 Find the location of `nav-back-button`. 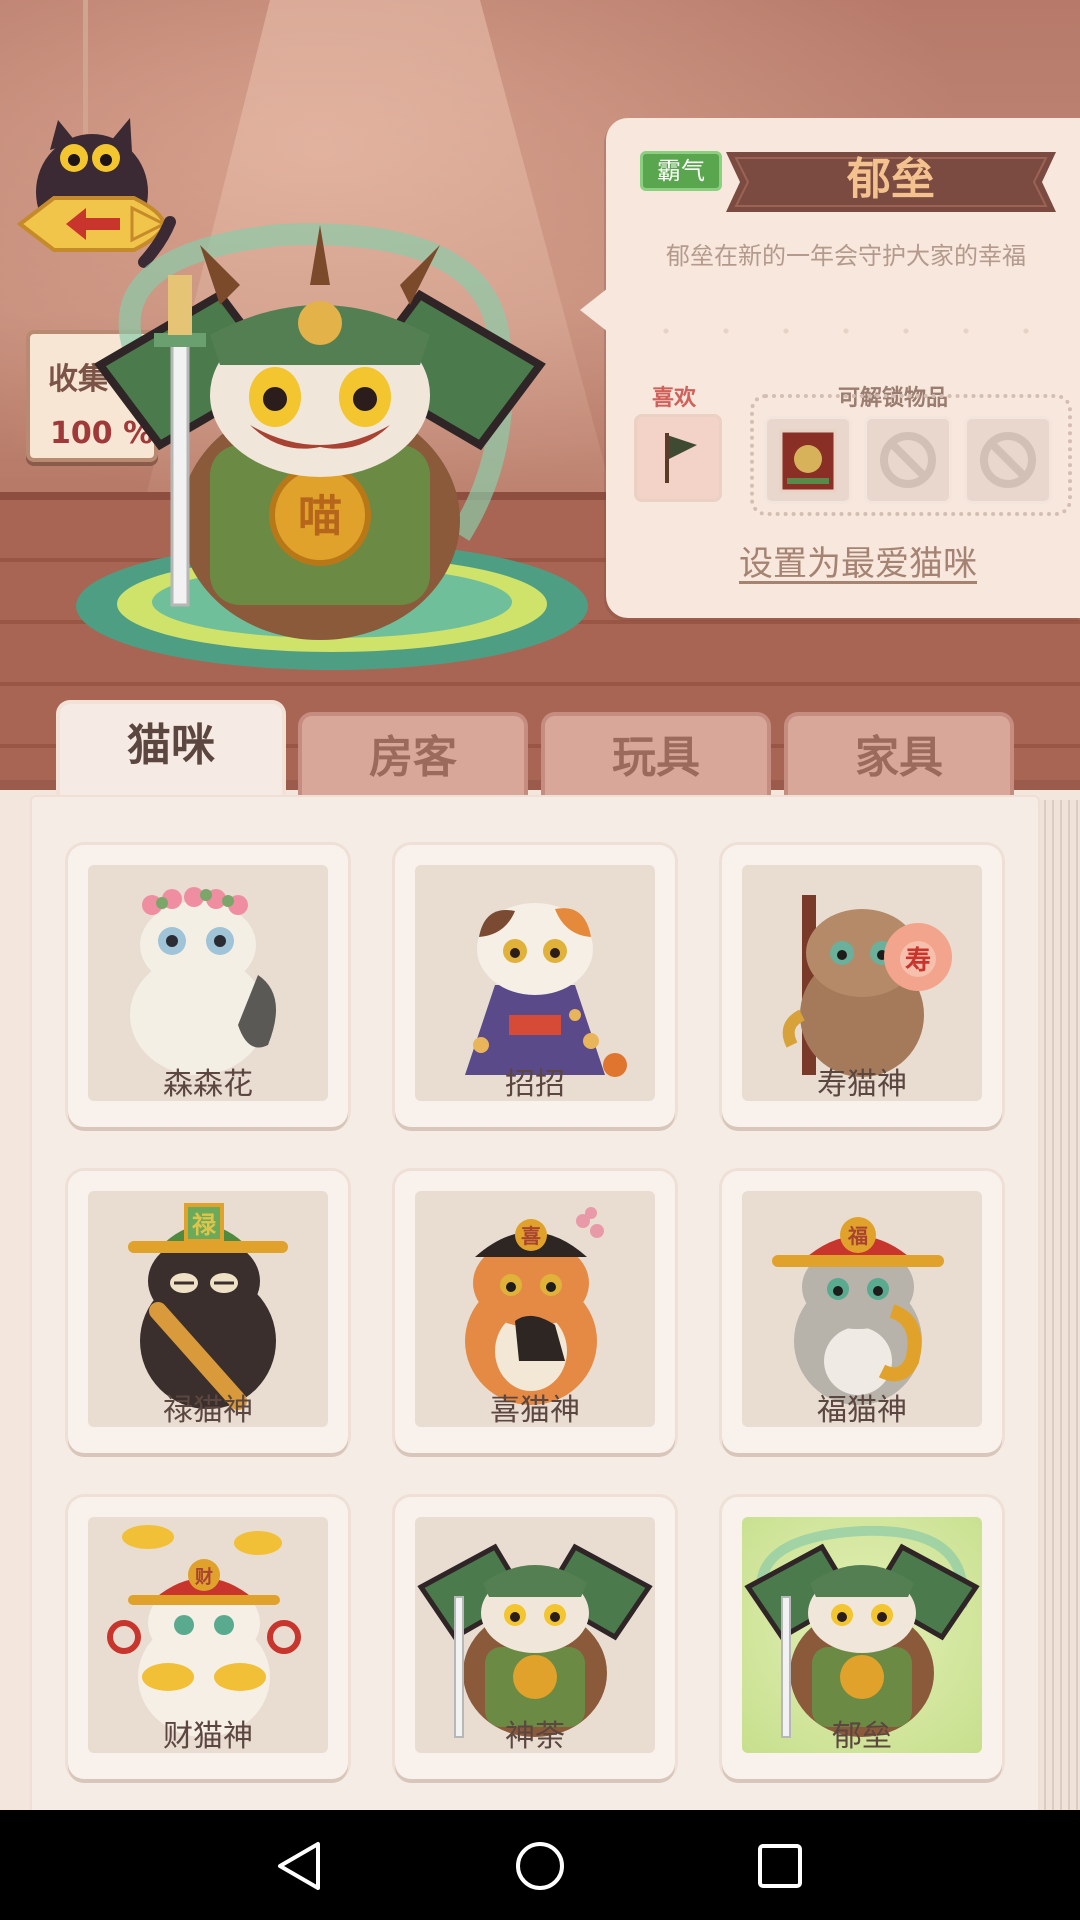

nav-back-button is located at coordinates (300, 1866).